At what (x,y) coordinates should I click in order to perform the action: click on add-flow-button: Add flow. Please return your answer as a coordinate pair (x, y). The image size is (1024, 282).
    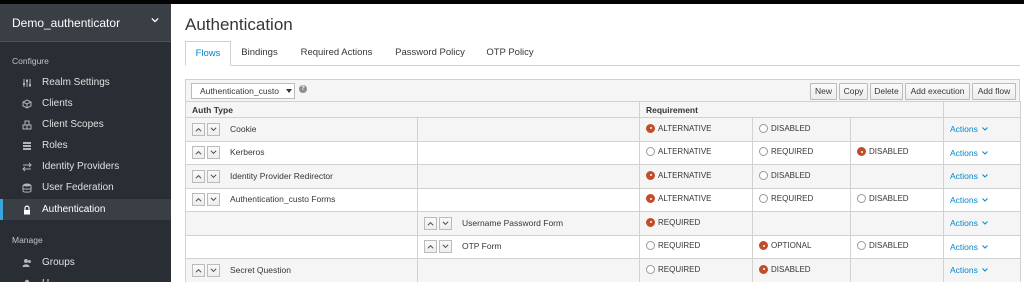
    Looking at the image, I should click on (994, 91).